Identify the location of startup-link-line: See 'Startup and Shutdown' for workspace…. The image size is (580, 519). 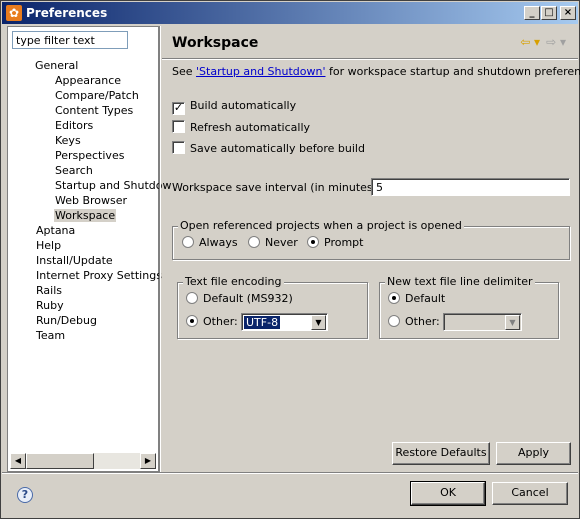
(376, 71).